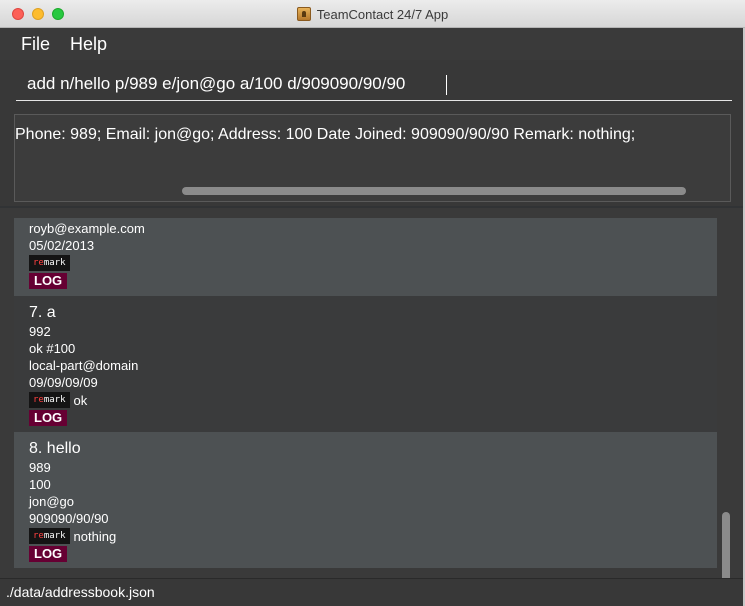 The height and width of the screenshot is (606, 745). What do you see at coordinates (52, 348) in the screenshot?
I see `person-address: ok #100` at bounding box center [52, 348].